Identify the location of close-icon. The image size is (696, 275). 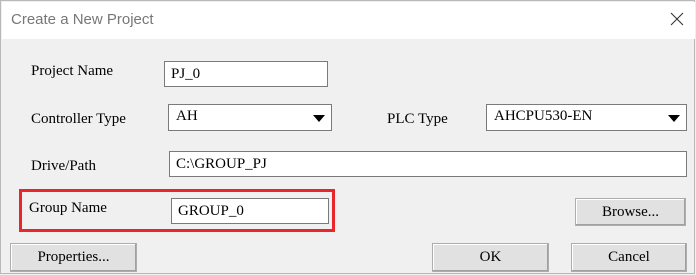
(677, 19).